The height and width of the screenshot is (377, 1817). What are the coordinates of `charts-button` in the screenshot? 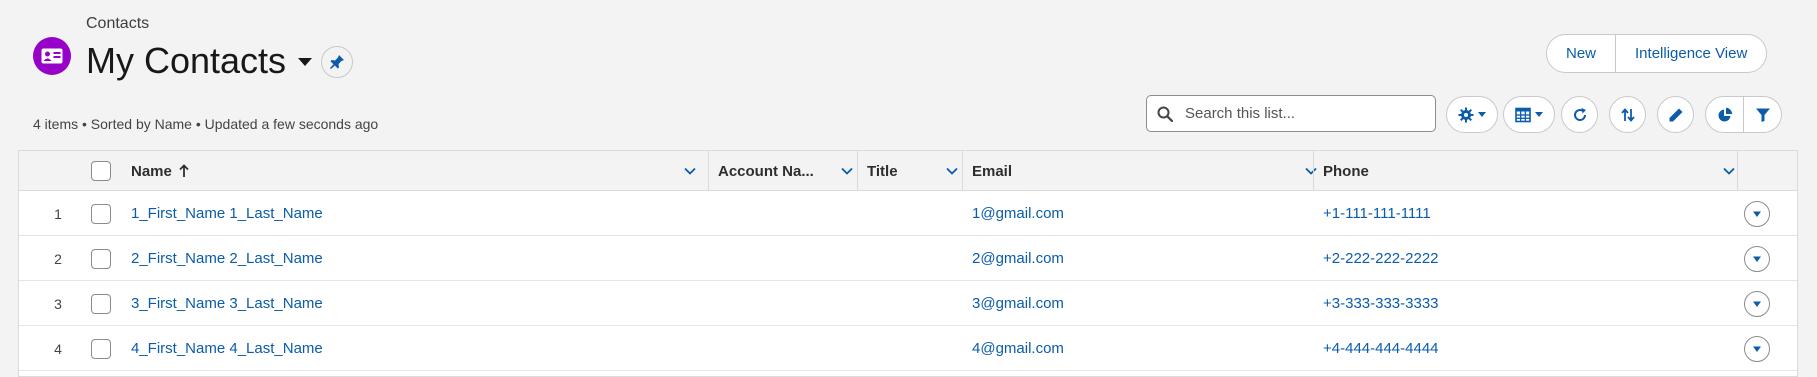 It's located at (1724, 114).